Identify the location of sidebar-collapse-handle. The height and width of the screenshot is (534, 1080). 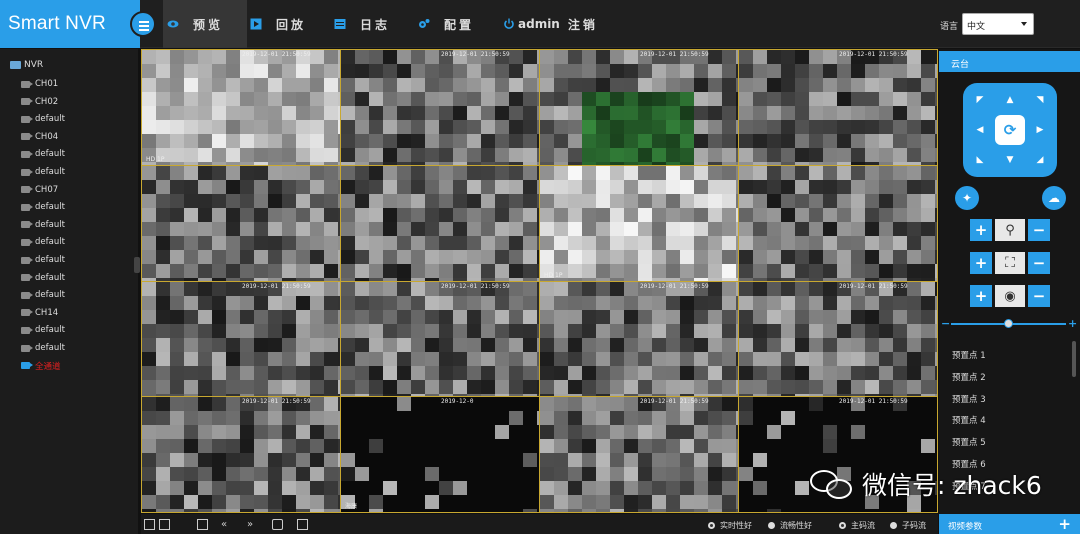
(137, 265).